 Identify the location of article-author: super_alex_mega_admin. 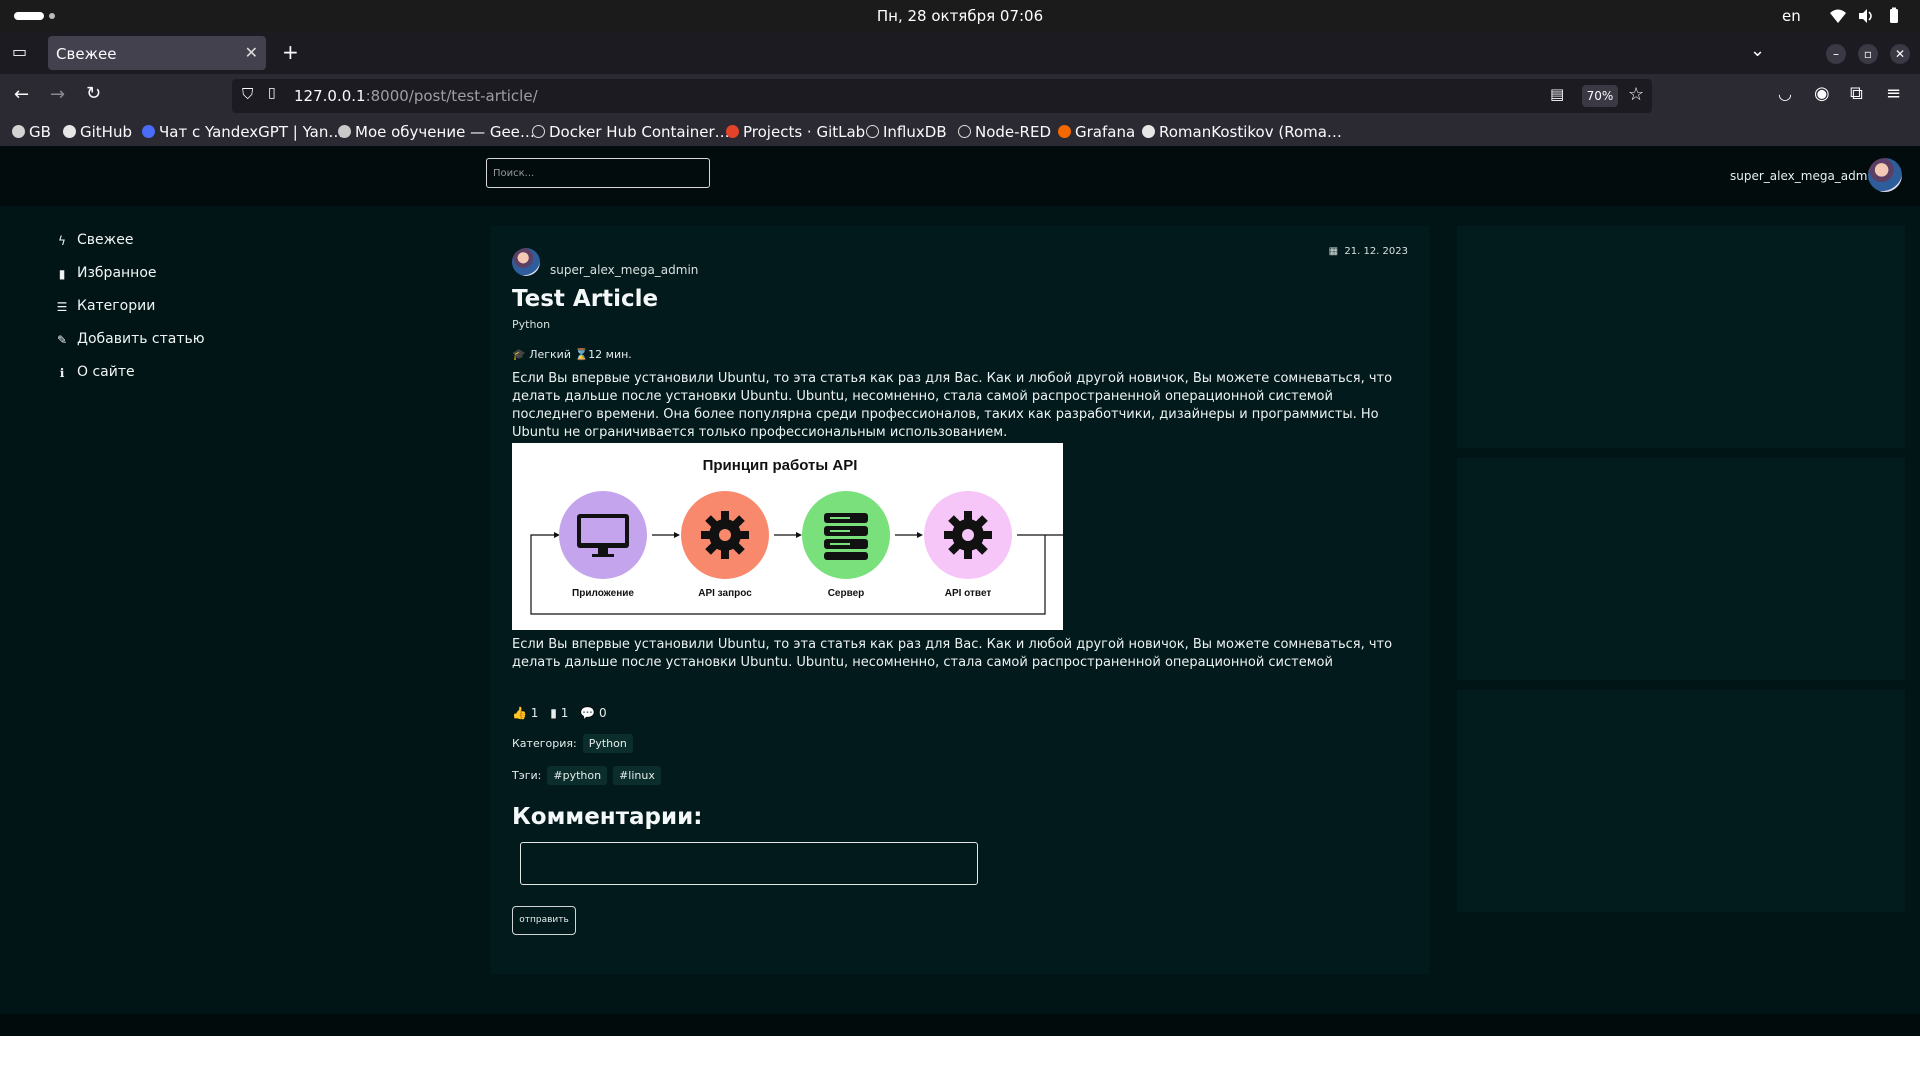
(624, 270).